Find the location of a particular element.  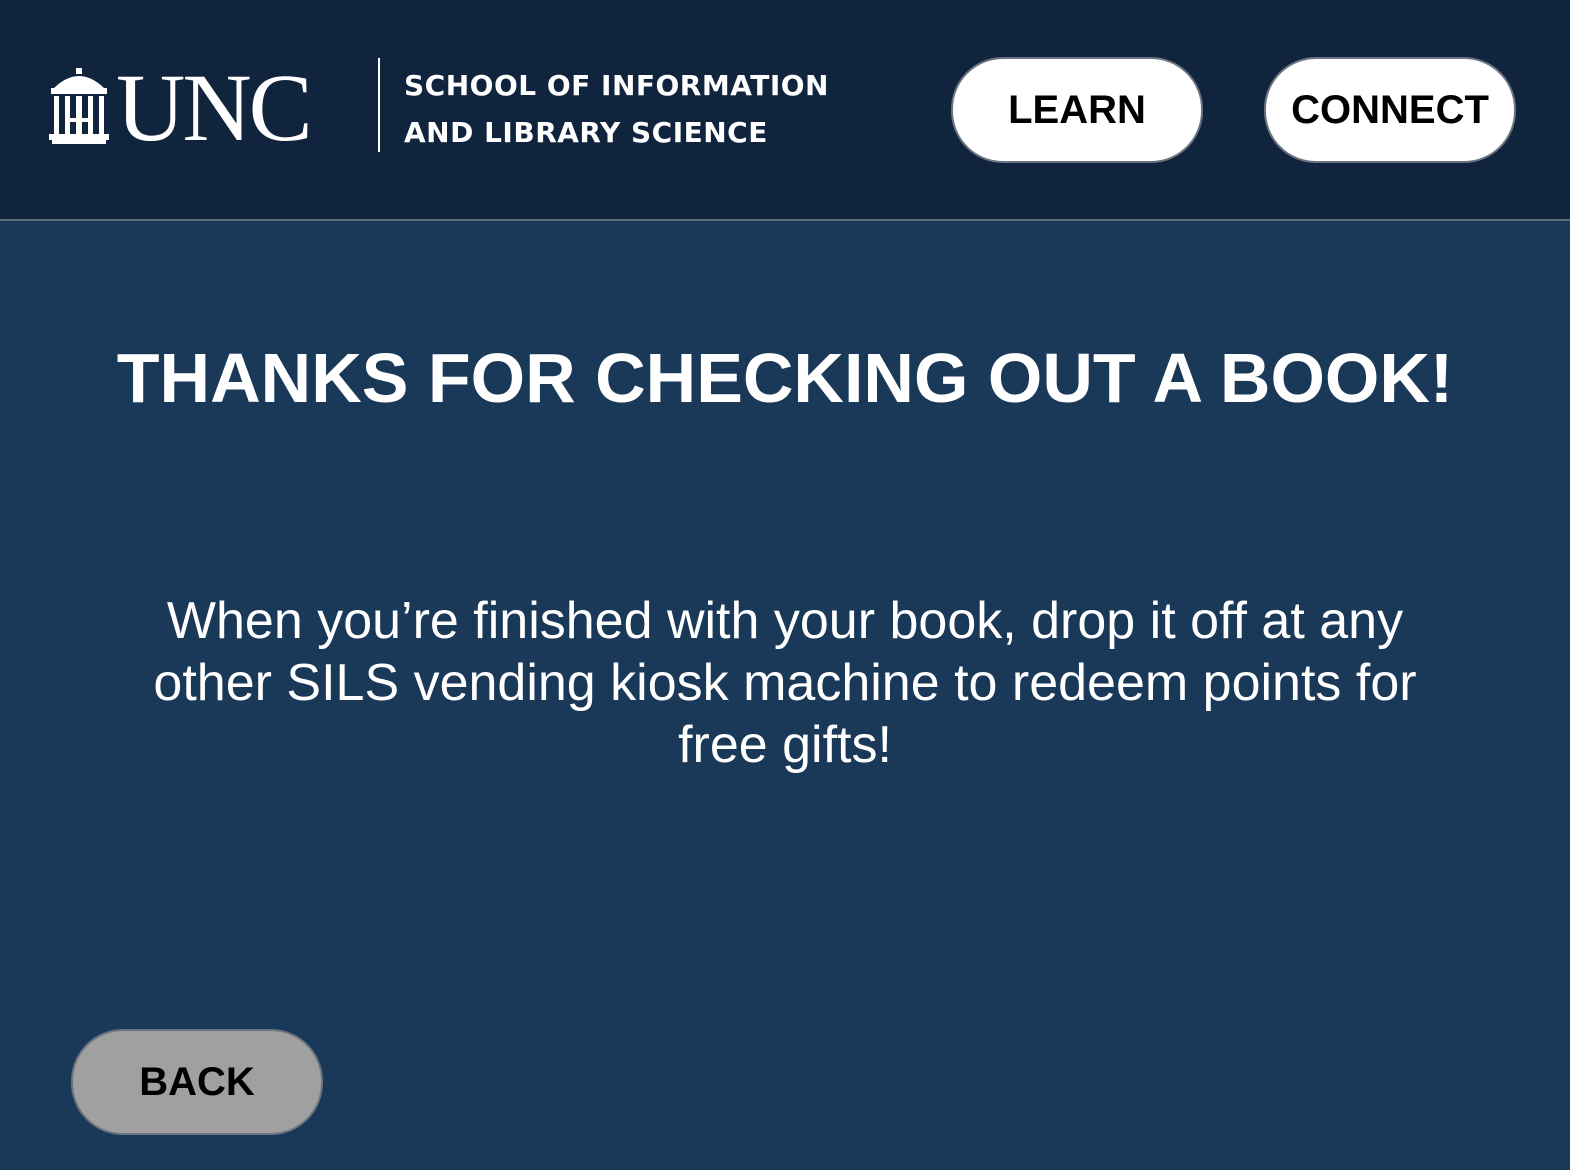

school-name-line-1: SCHOOL OF INFORMATION is located at coordinates (616, 85).